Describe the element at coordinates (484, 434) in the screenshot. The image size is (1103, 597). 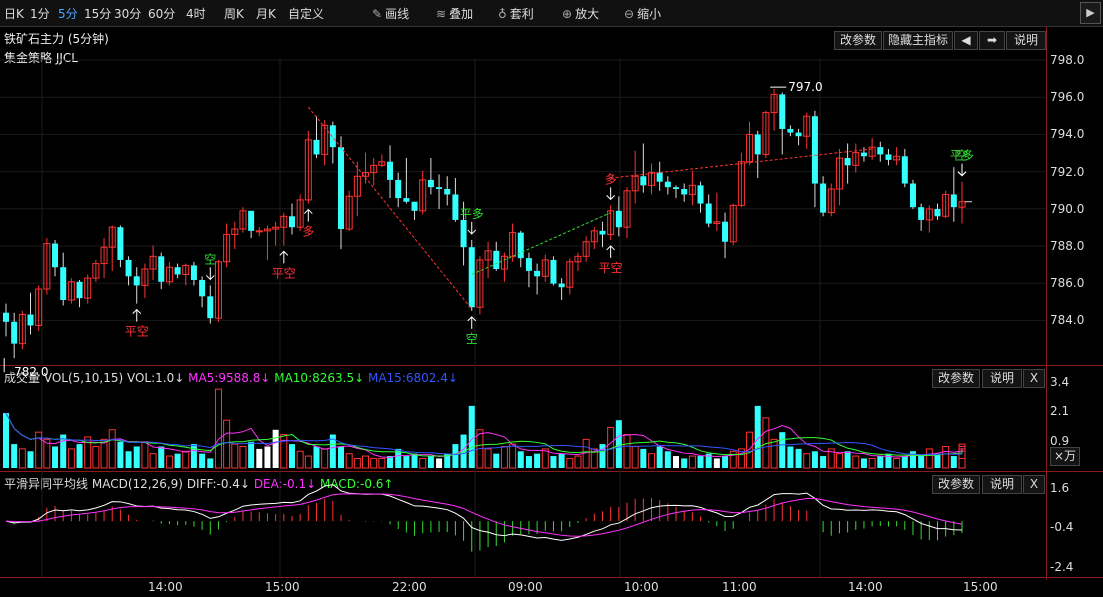
I see `volume-ma-line` at that location.